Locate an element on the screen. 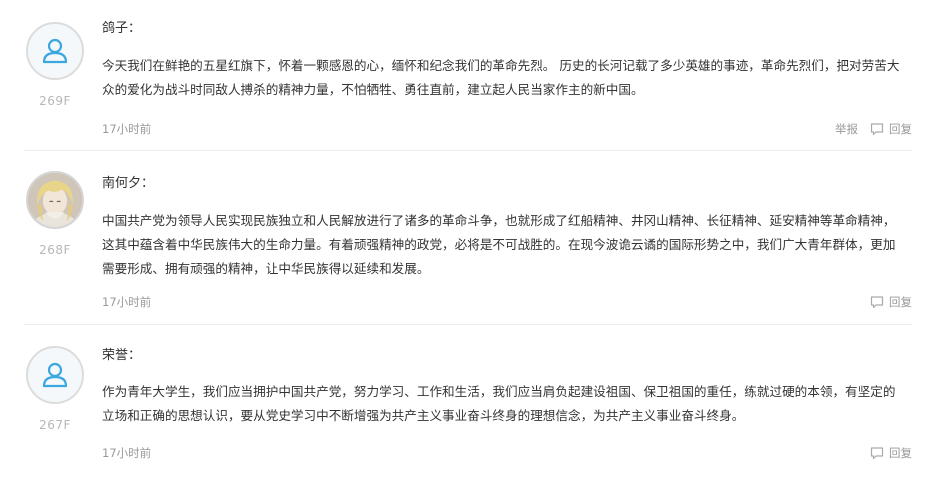  comment-actions: 举报 回复 is located at coordinates (873, 129).